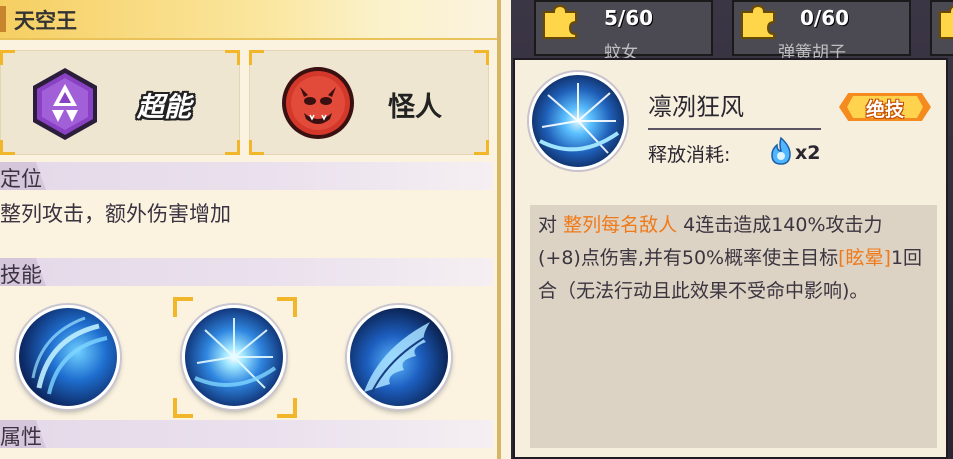 This screenshot has width=953, height=459. What do you see at coordinates (369, 102) in the screenshot?
I see `type-card-monster: 怪人` at bounding box center [369, 102].